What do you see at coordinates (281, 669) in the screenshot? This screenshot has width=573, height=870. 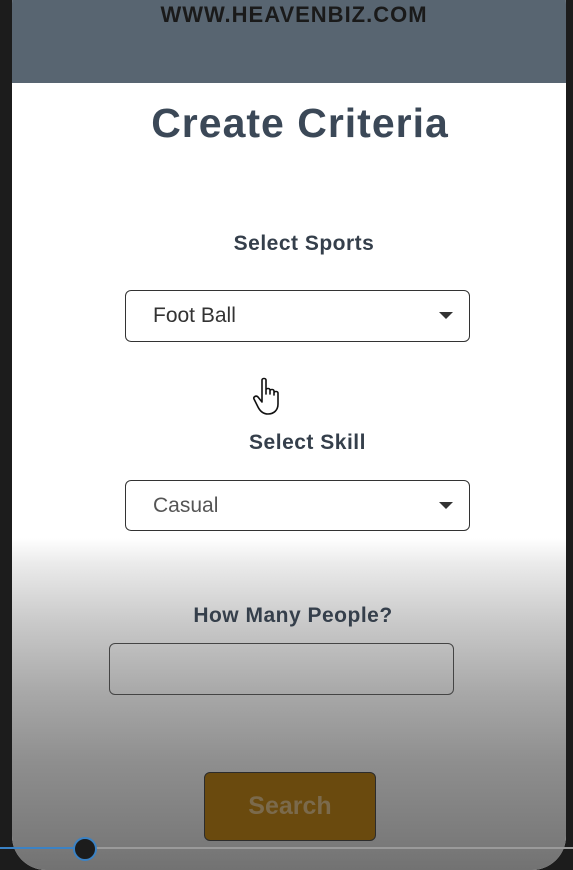 I see `people-count-input` at bounding box center [281, 669].